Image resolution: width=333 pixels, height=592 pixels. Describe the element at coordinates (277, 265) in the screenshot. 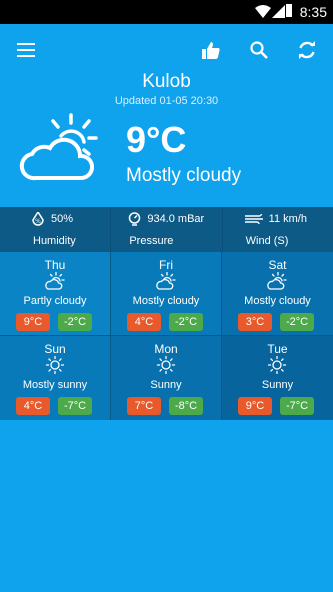

I see `forecast-day-name: Sat` at that location.